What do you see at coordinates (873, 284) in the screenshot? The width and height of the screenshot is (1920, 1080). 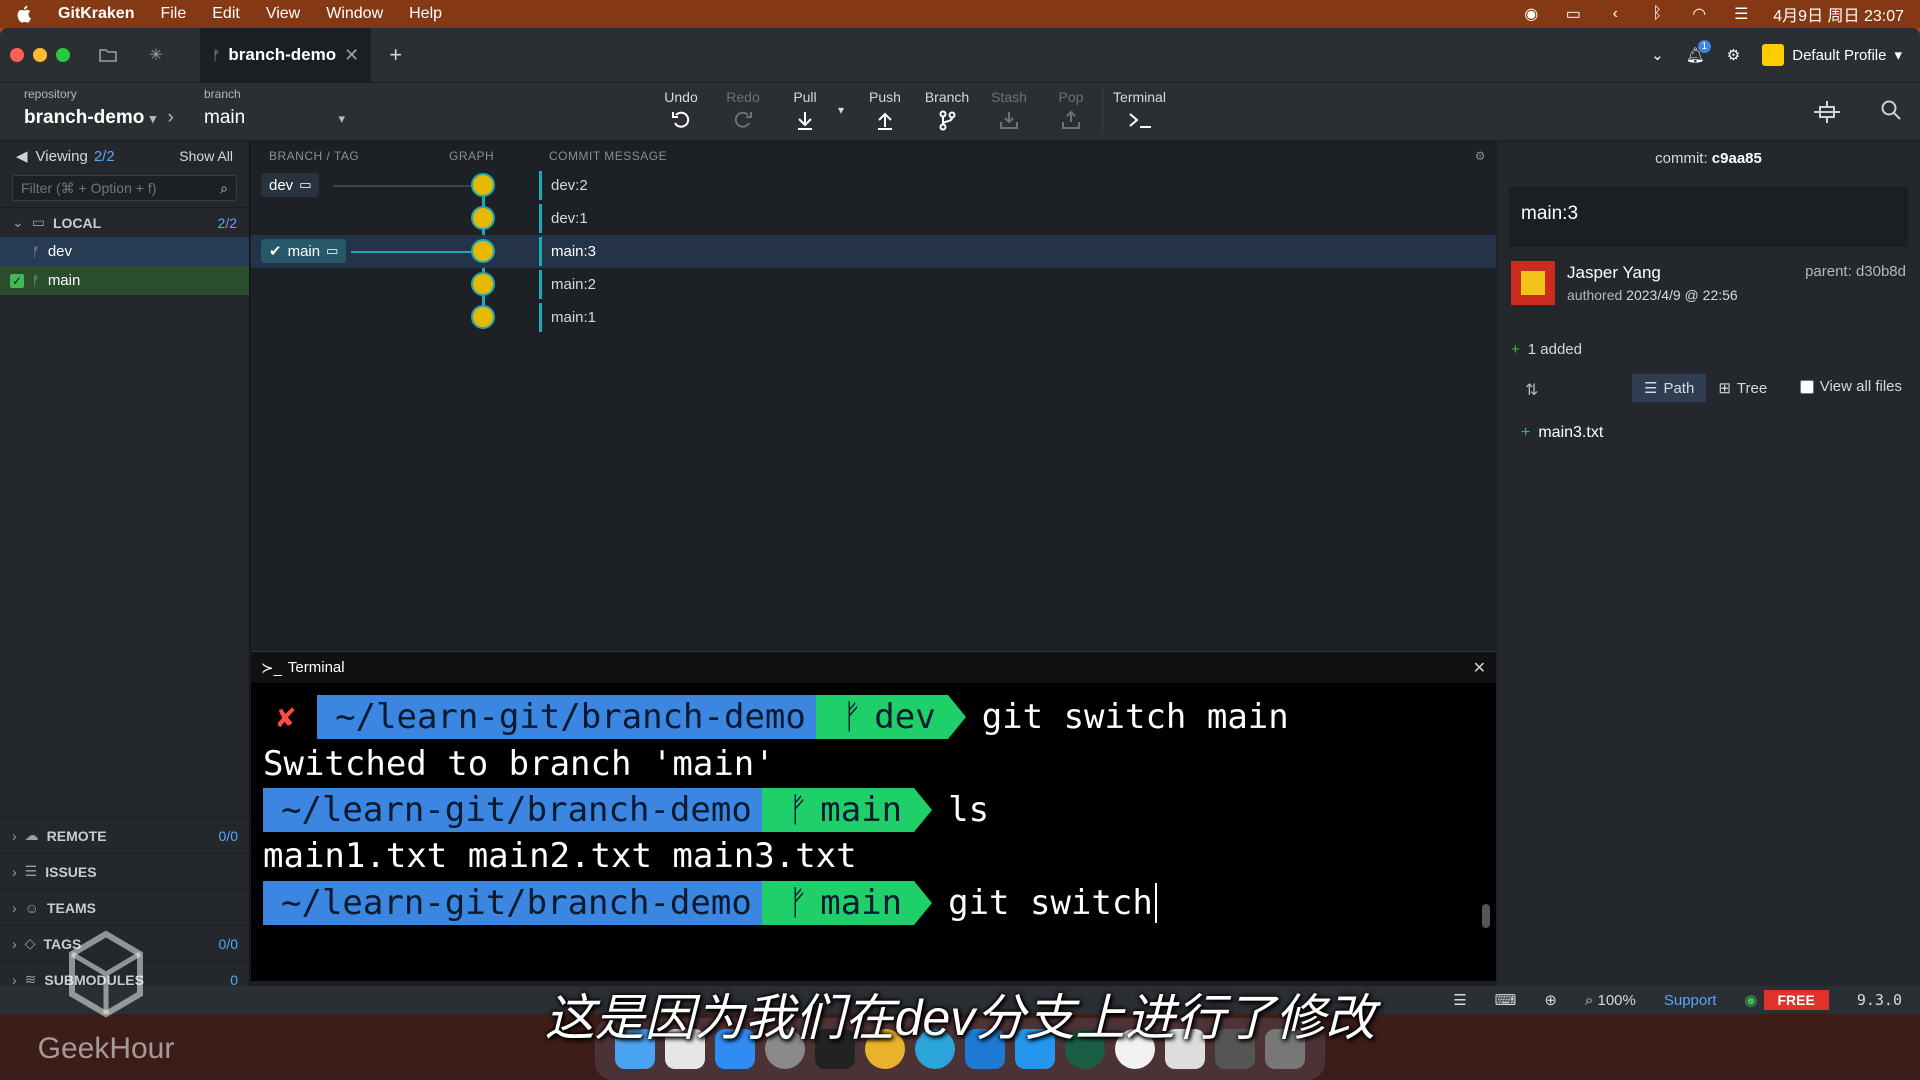 I see `commit-row: main:2` at bounding box center [873, 284].